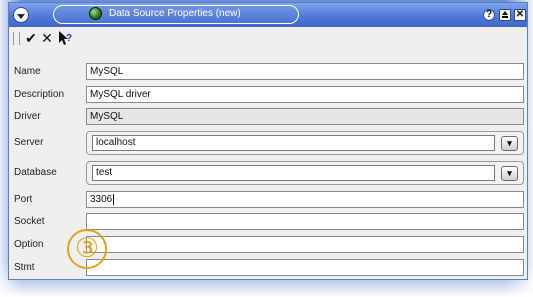 The height and width of the screenshot is (297, 533). I want to click on server-combo: localhost ▾, so click(305, 143).